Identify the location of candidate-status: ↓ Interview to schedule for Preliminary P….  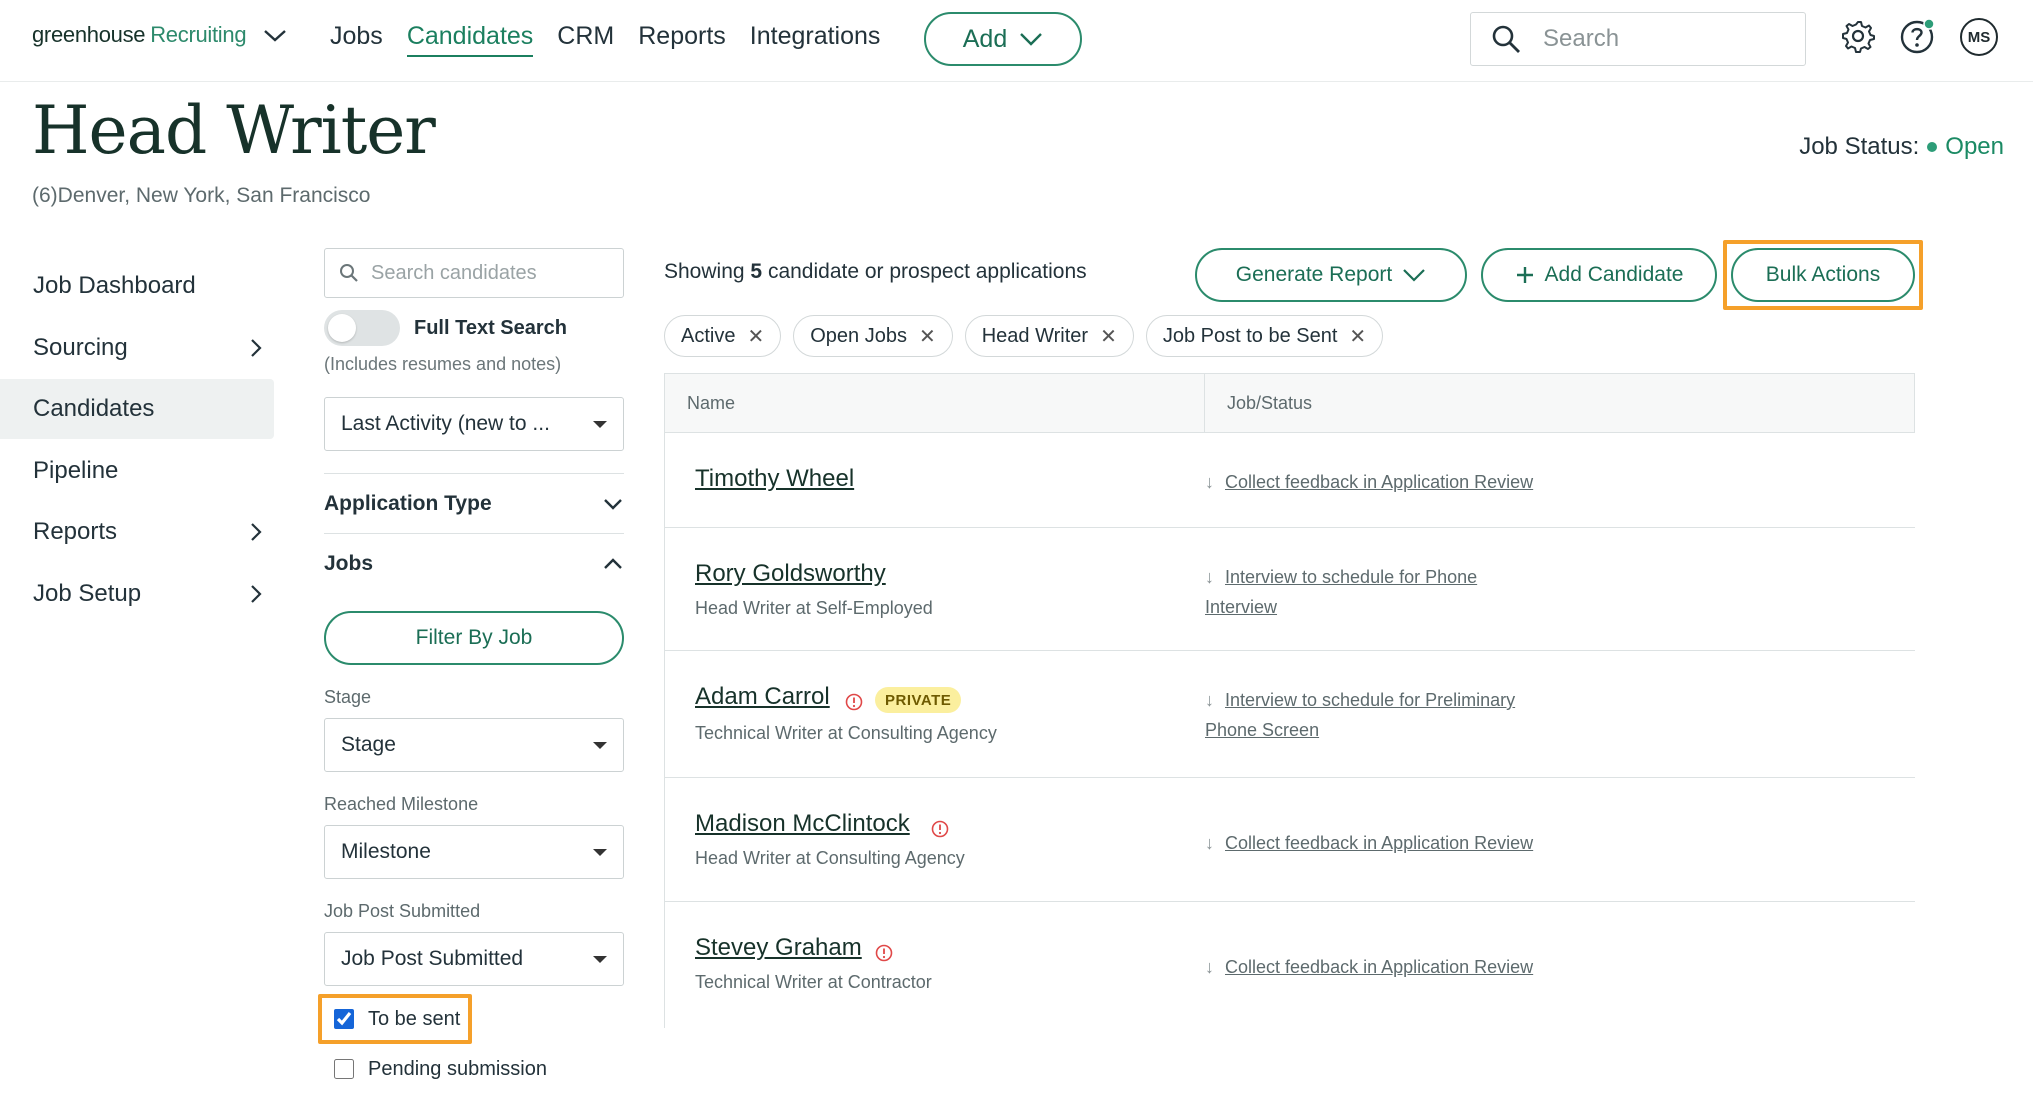
(1370, 715).